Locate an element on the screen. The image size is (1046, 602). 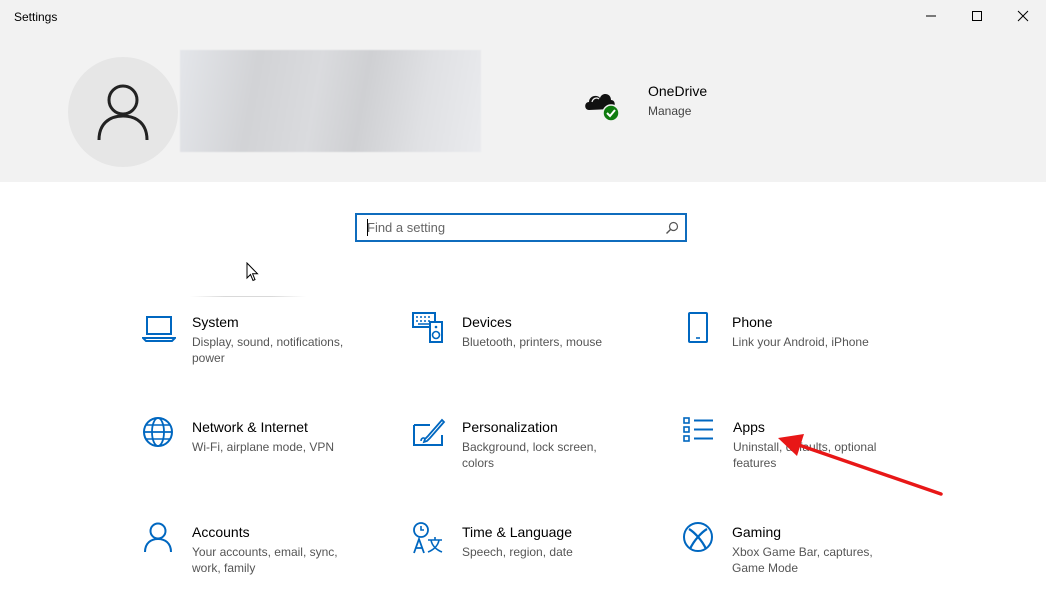
tile-description: Display, sound, notifications, power is located at coordinates (268, 350).